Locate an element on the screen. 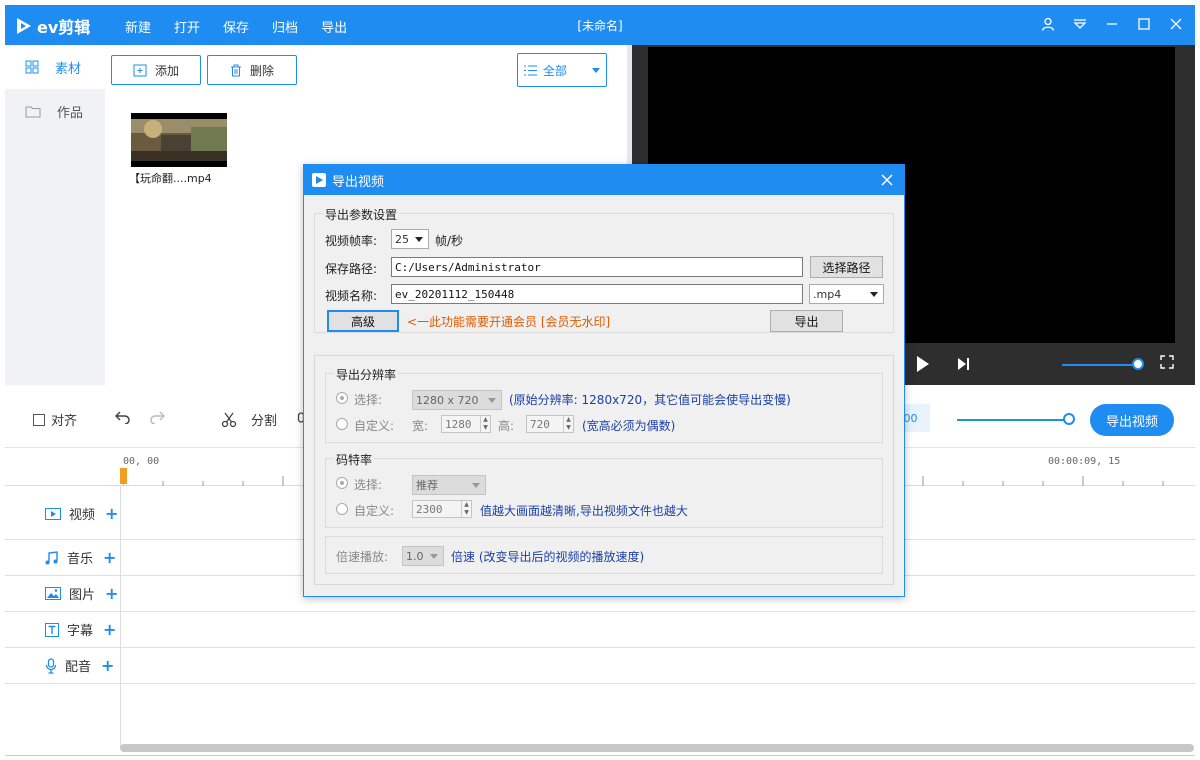 Image resolution: width=1200 pixels, height=760 pixels. text-icon is located at coordinates (52, 629).